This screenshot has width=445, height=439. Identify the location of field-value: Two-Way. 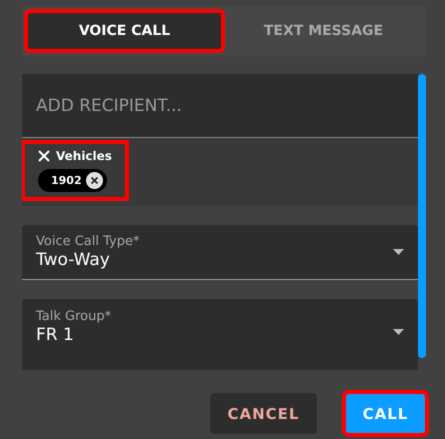
(73, 260).